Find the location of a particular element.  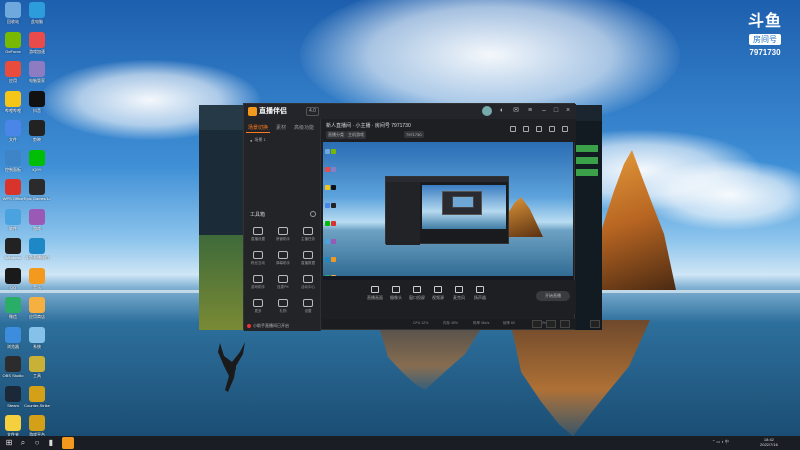

chat-icon is located at coordinates (537, 324).